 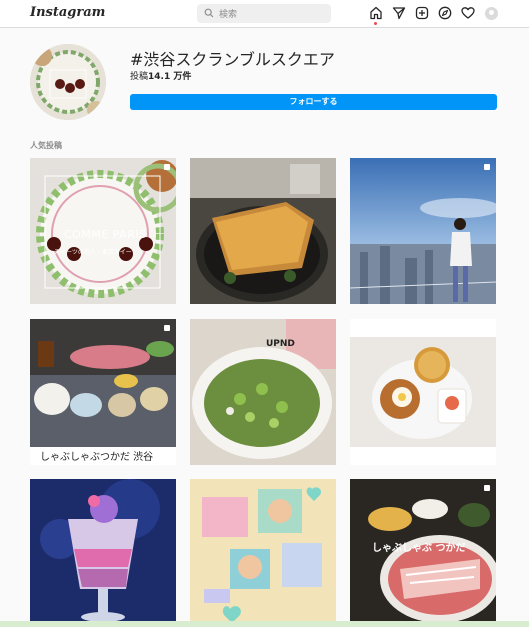 What do you see at coordinates (422, 13) in the screenshot?
I see `new-post-icon` at bounding box center [422, 13].